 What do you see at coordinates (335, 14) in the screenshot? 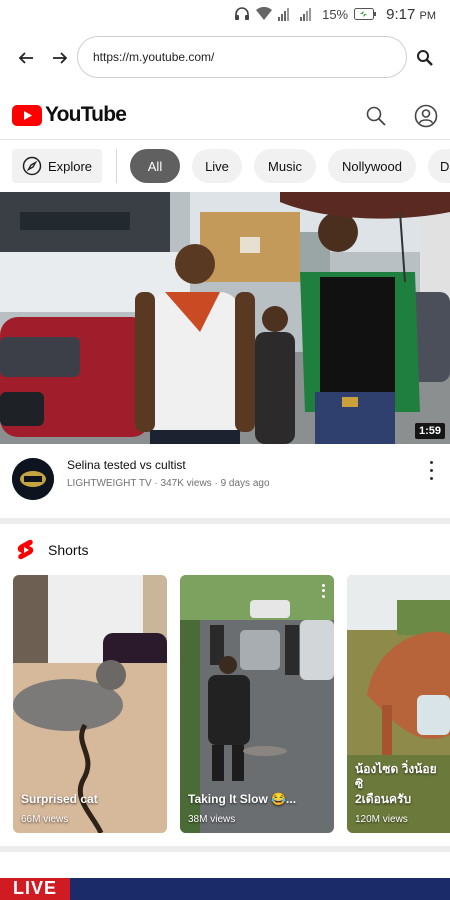
I see `battery-percent: 15%` at bounding box center [335, 14].